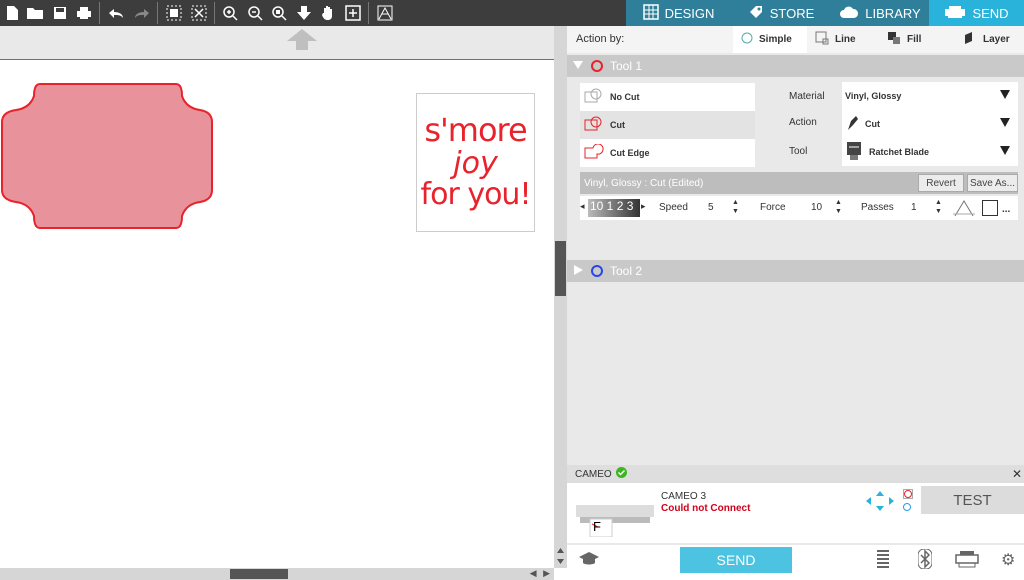 The image size is (1024, 580). I want to click on machine-thumb-letter: F, so click(597, 526).